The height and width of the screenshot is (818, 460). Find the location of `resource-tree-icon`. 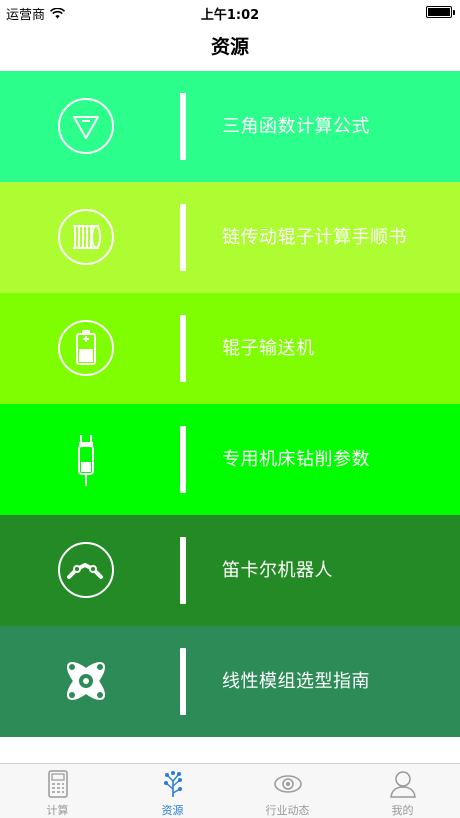

resource-tree-icon is located at coordinates (172, 784).